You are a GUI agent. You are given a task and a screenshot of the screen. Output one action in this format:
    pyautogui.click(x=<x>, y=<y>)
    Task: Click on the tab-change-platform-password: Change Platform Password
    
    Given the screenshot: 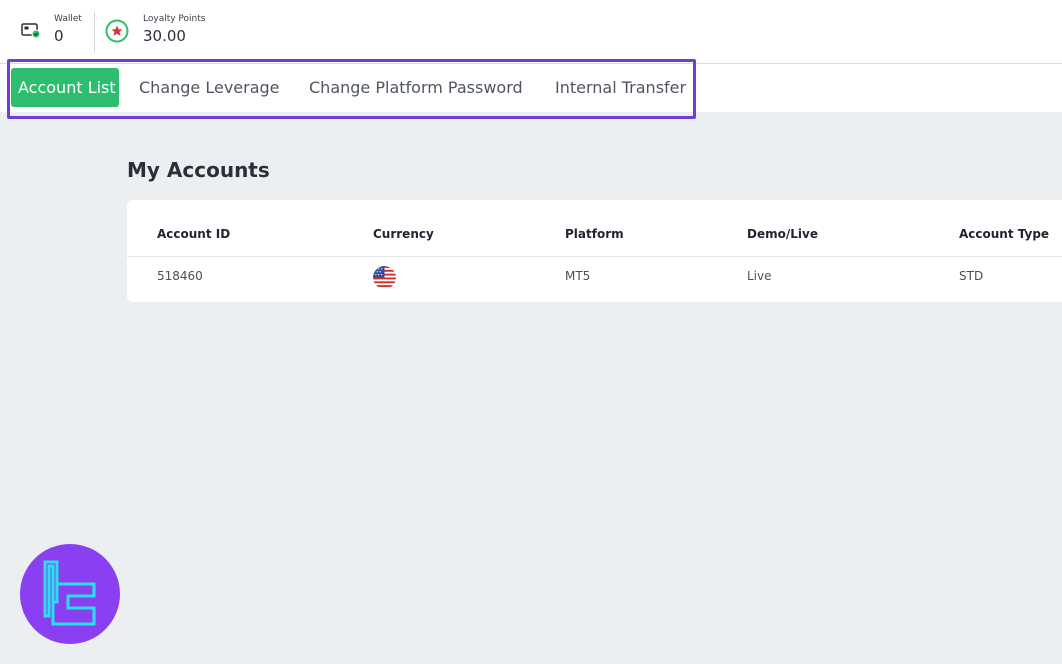 What is the action you would take?
    pyautogui.click(x=416, y=87)
    